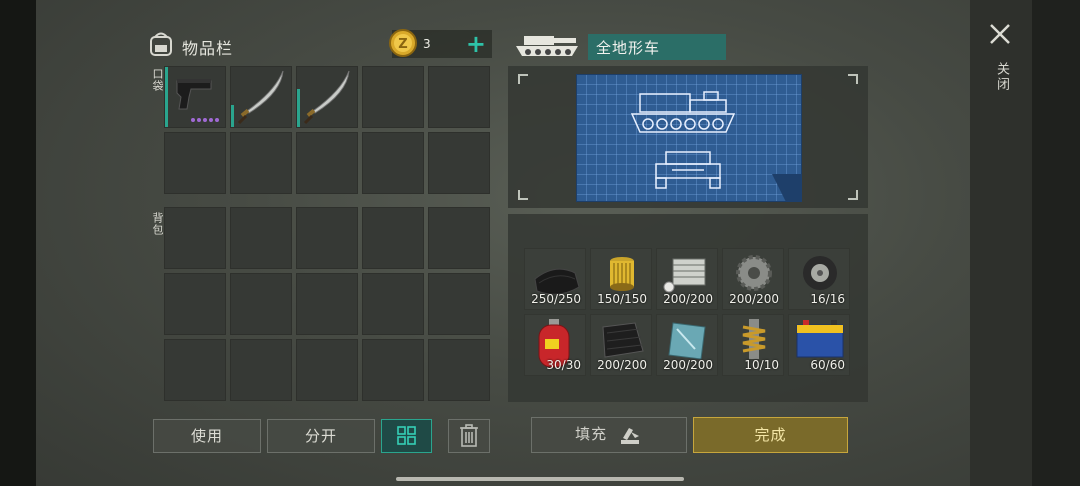 Image resolution: width=1080 pixels, height=486 pixels. I want to click on part-slot: 10/10, so click(753, 345).